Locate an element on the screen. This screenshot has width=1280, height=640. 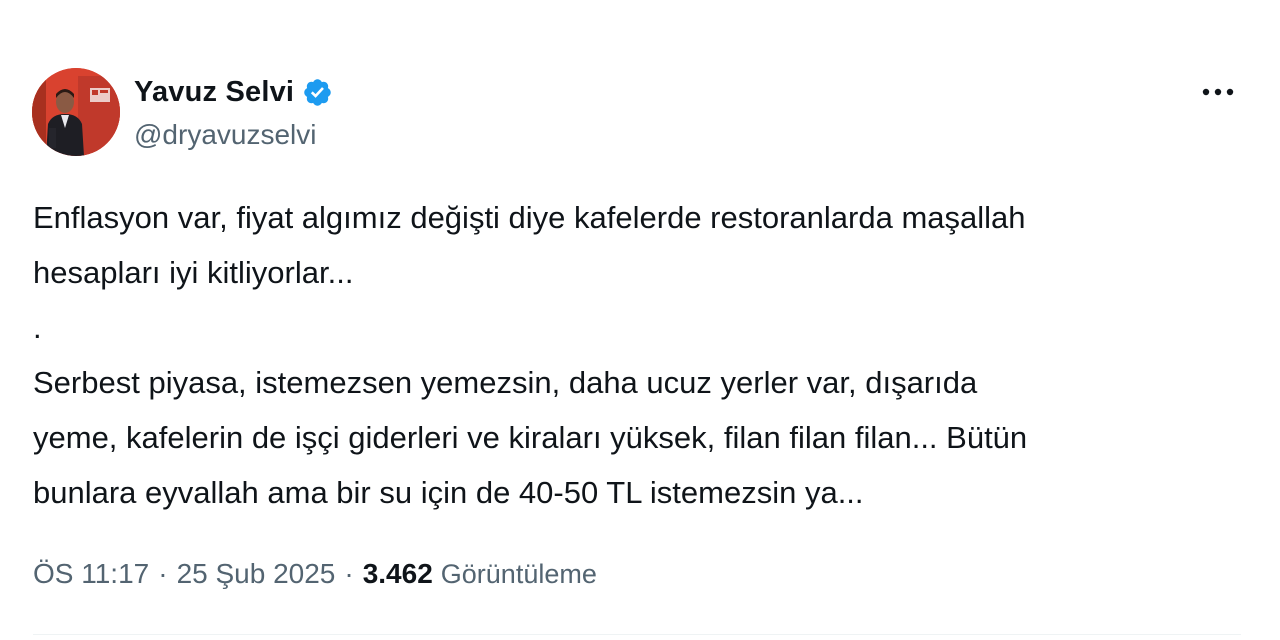
more-options-button is located at coordinates (1218, 92).